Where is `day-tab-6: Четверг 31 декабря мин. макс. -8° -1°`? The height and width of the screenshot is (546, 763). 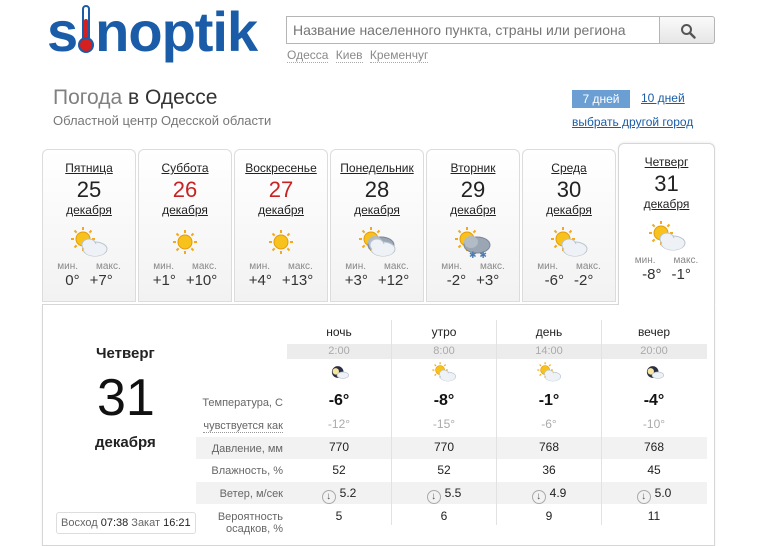
day-tab-6: Четверг 31 декабря мин. макс. -8° -1° is located at coordinates (666, 224).